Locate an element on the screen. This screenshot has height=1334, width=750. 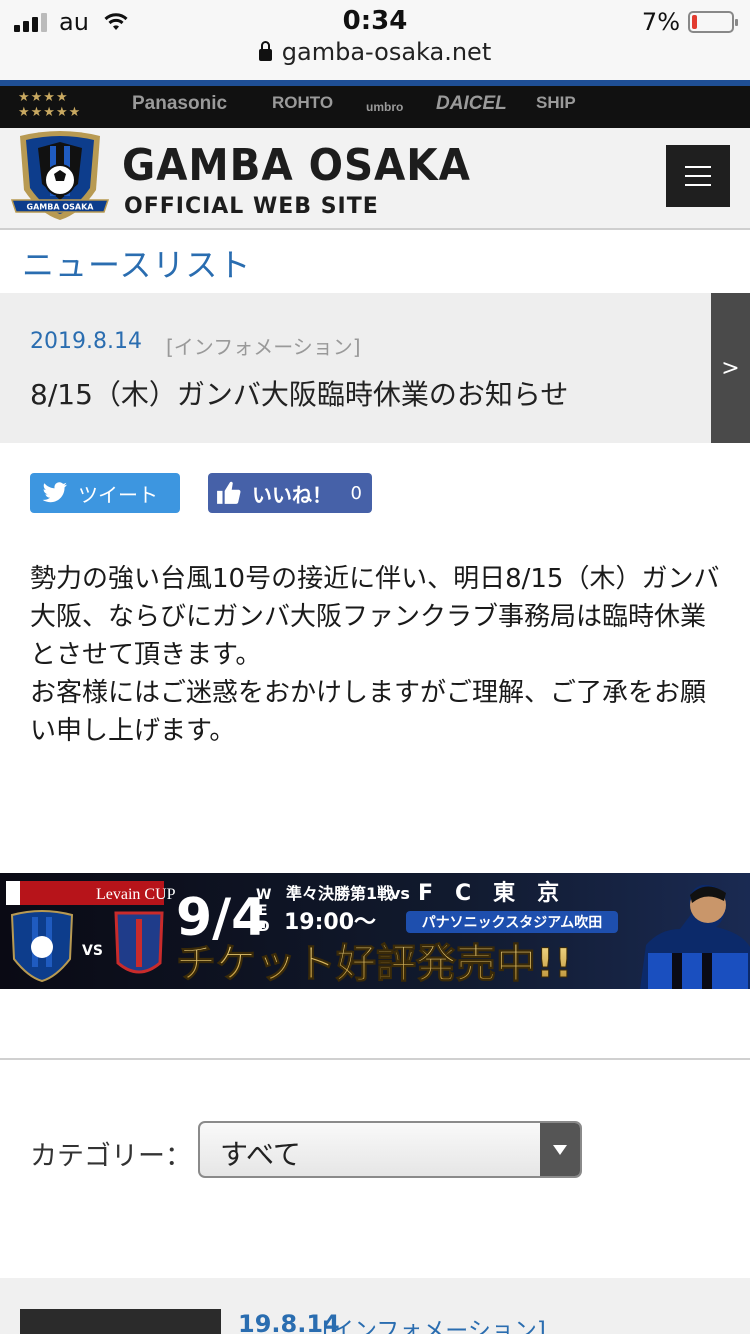
site-title: GAMBA OSAKA is located at coordinates (296, 165).